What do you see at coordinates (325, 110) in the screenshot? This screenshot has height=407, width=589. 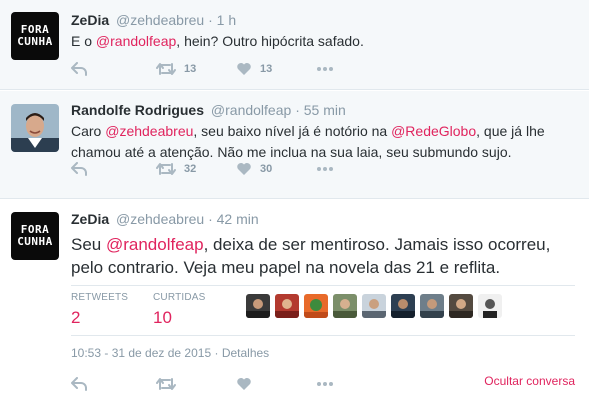 I see `tweet-time: 55 min` at bounding box center [325, 110].